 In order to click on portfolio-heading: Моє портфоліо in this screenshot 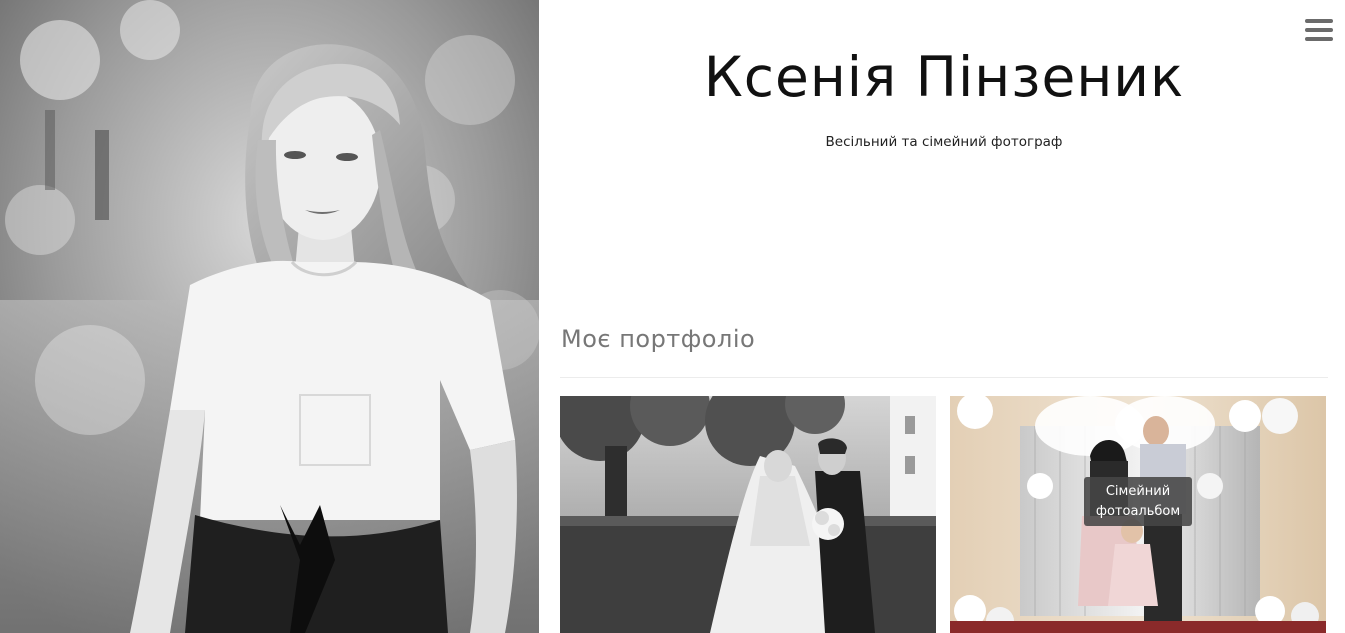, I will do `click(658, 339)`.